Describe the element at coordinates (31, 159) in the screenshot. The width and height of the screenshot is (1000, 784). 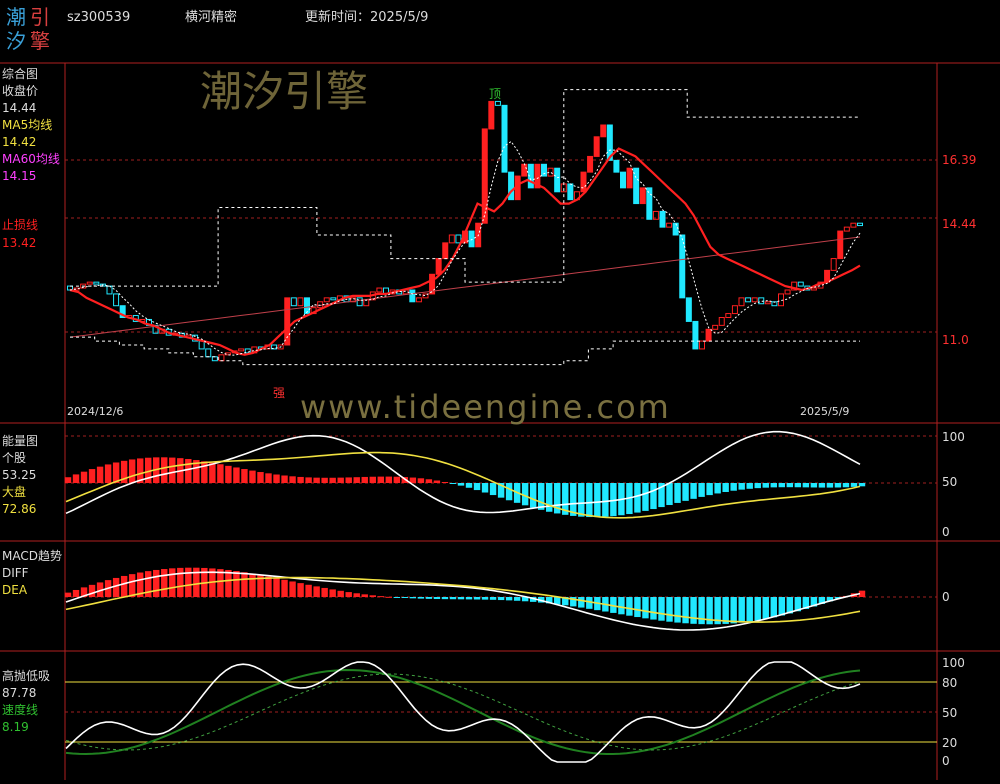
I see `ma60-label: MA60均线` at that location.